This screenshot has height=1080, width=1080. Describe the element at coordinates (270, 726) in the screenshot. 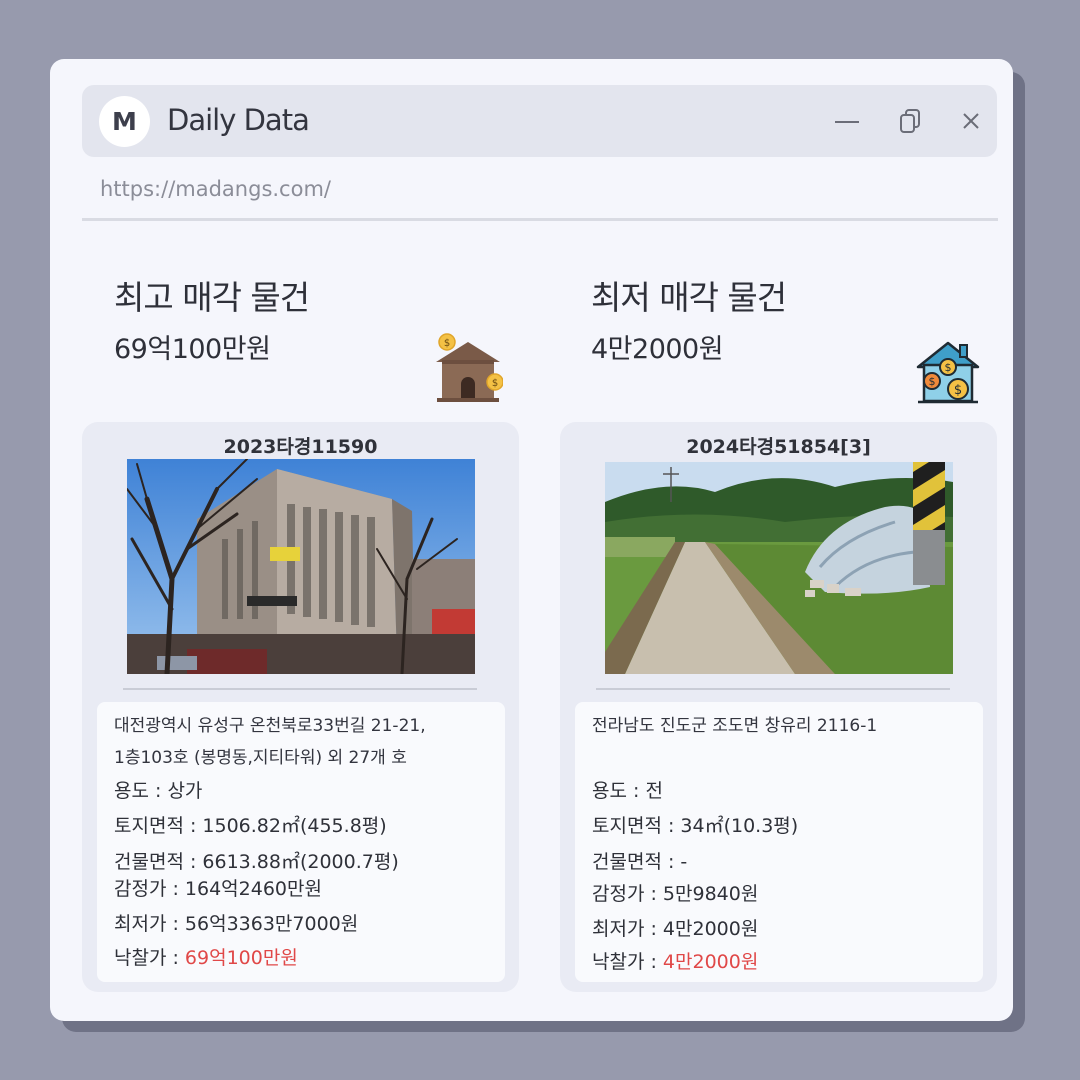

I see `address-line-1: 대전광역시 유성구 온천북로33번길 21-21,` at that location.